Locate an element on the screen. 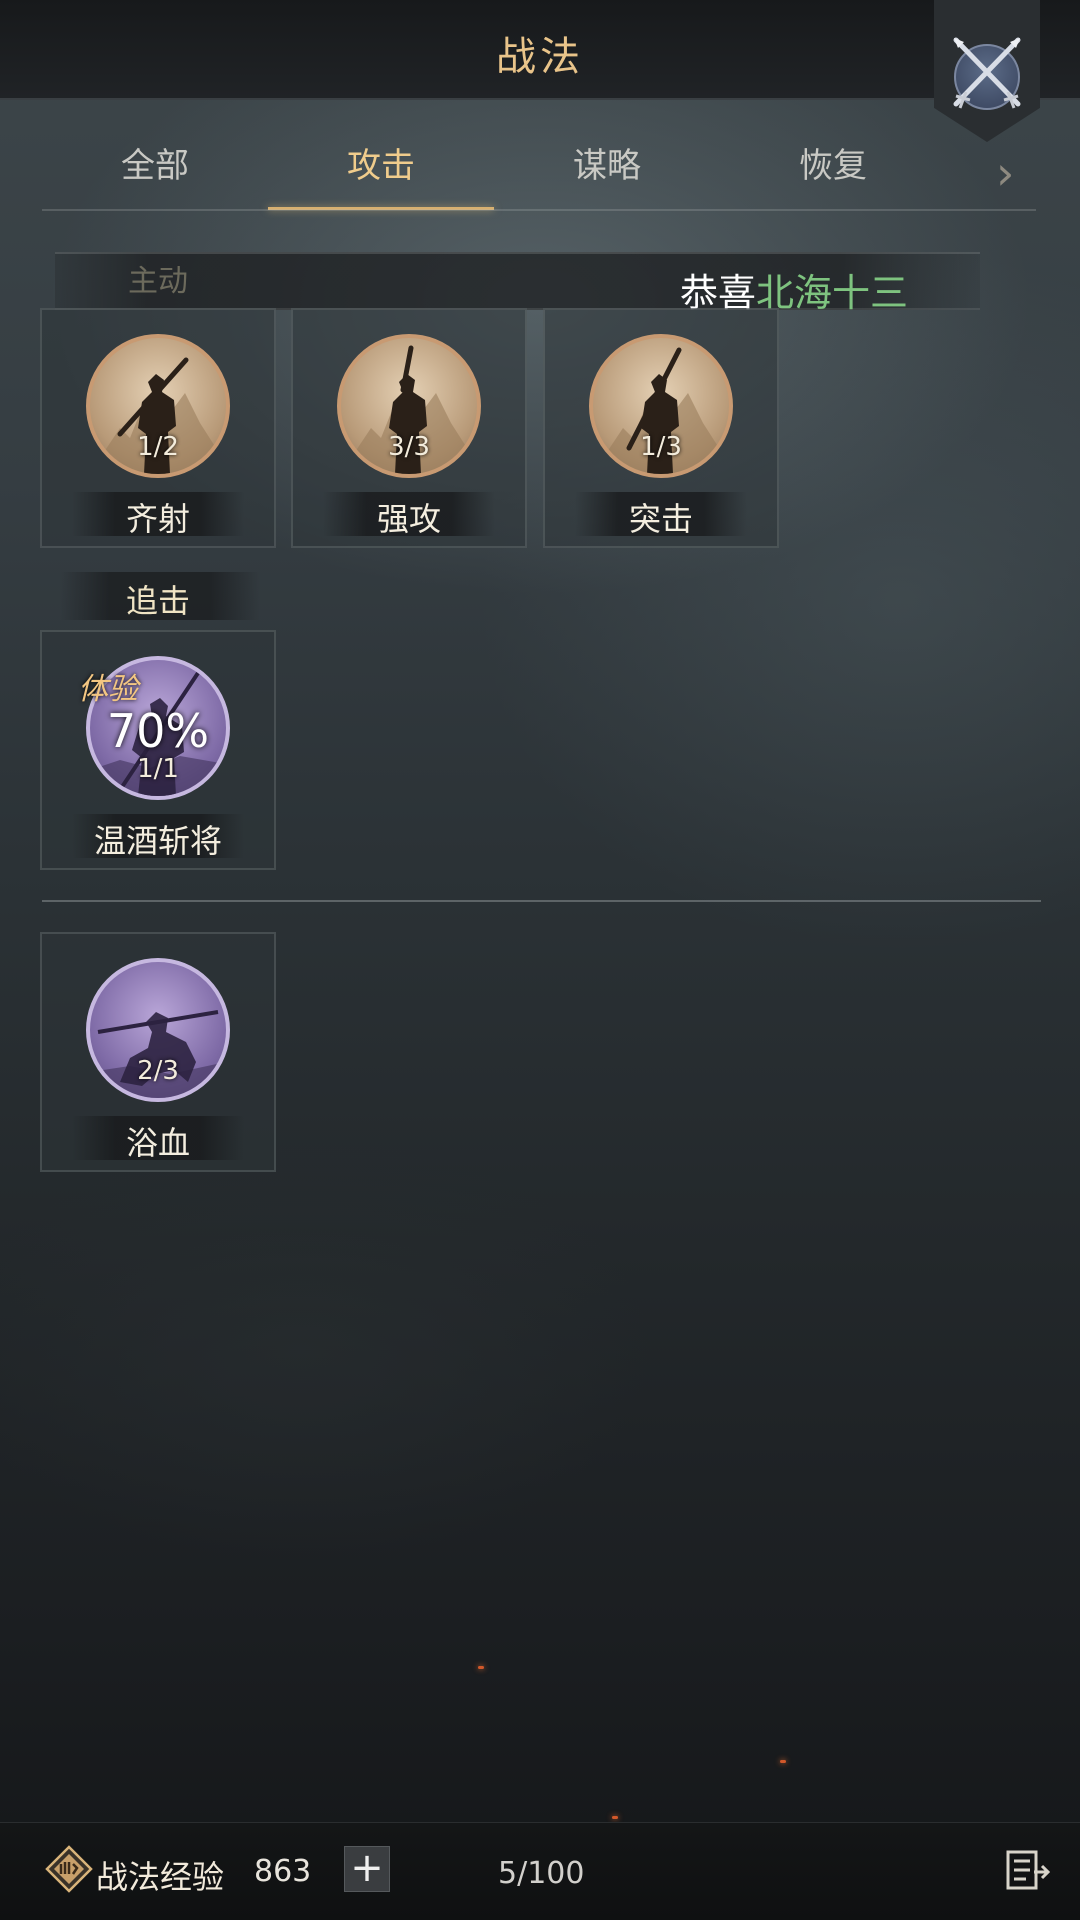 The width and height of the screenshot is (1080, 1920). exp-value: 863 is located at coordinates (283, 1871).